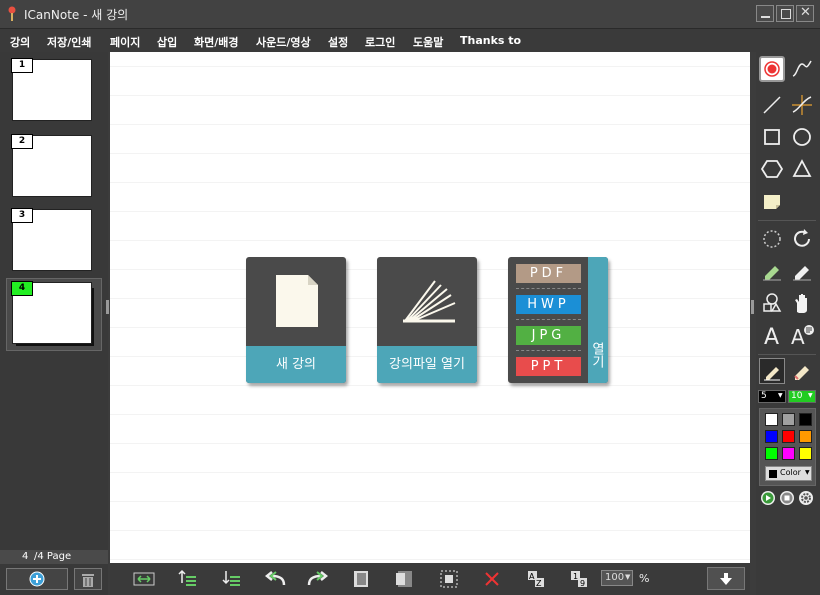 The image size is (820, 595). What do you see at coordinates (802, 69) in the screenshot?
I see `freehand-icon` at bounding box center [802, 69].